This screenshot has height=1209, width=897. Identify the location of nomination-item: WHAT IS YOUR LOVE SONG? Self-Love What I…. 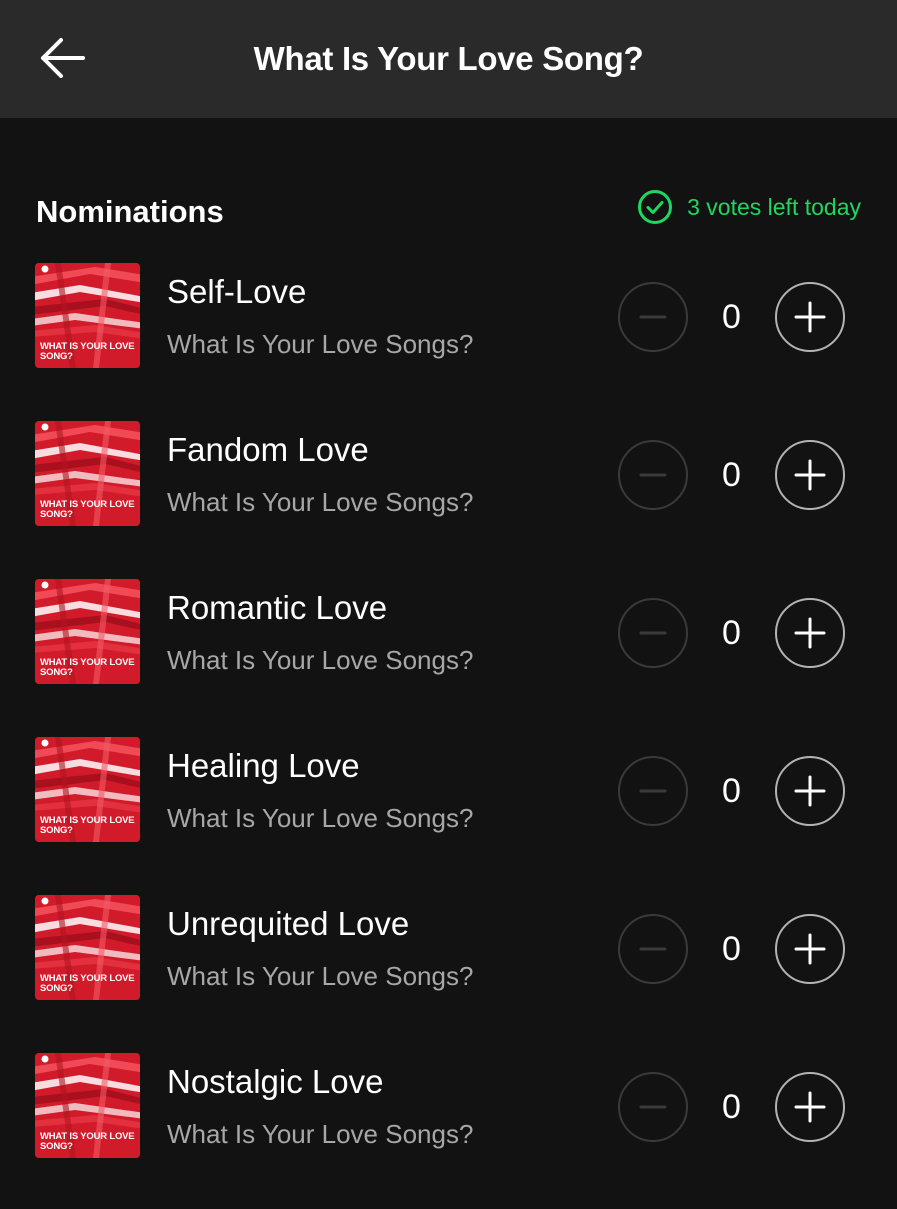
(448, 340).